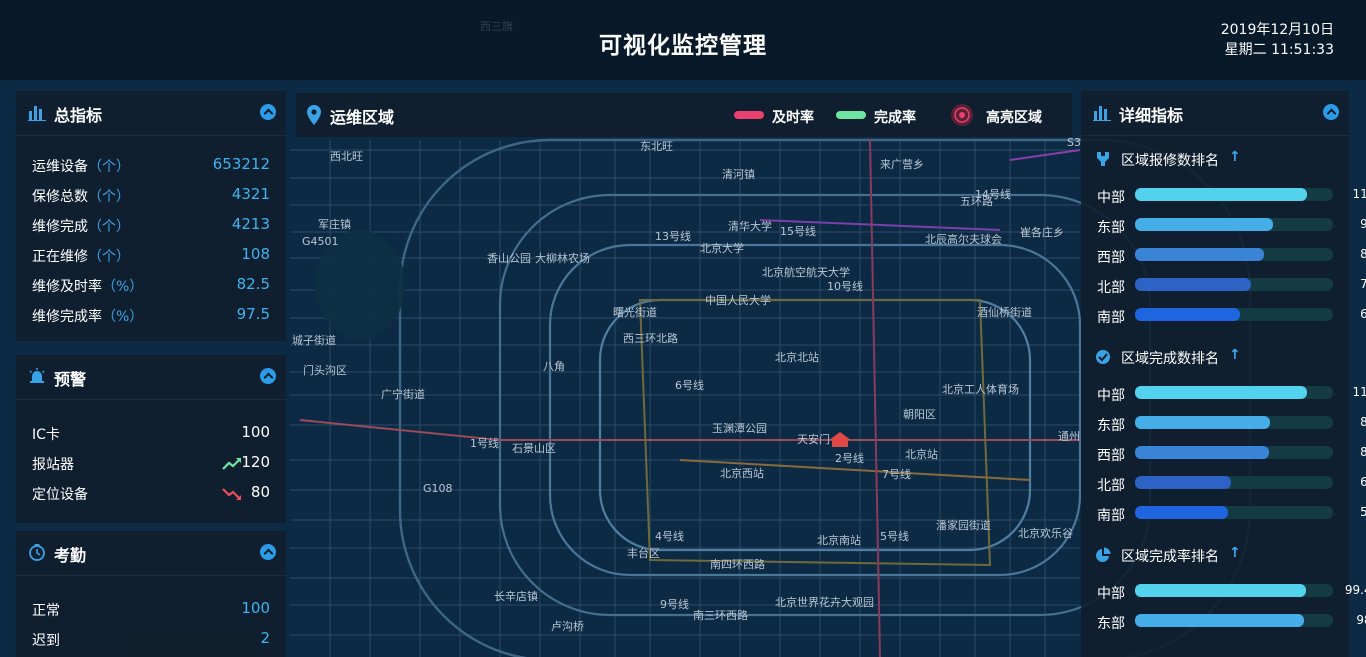  I want to click on map-place-label: 10号线, so click(845, 286).